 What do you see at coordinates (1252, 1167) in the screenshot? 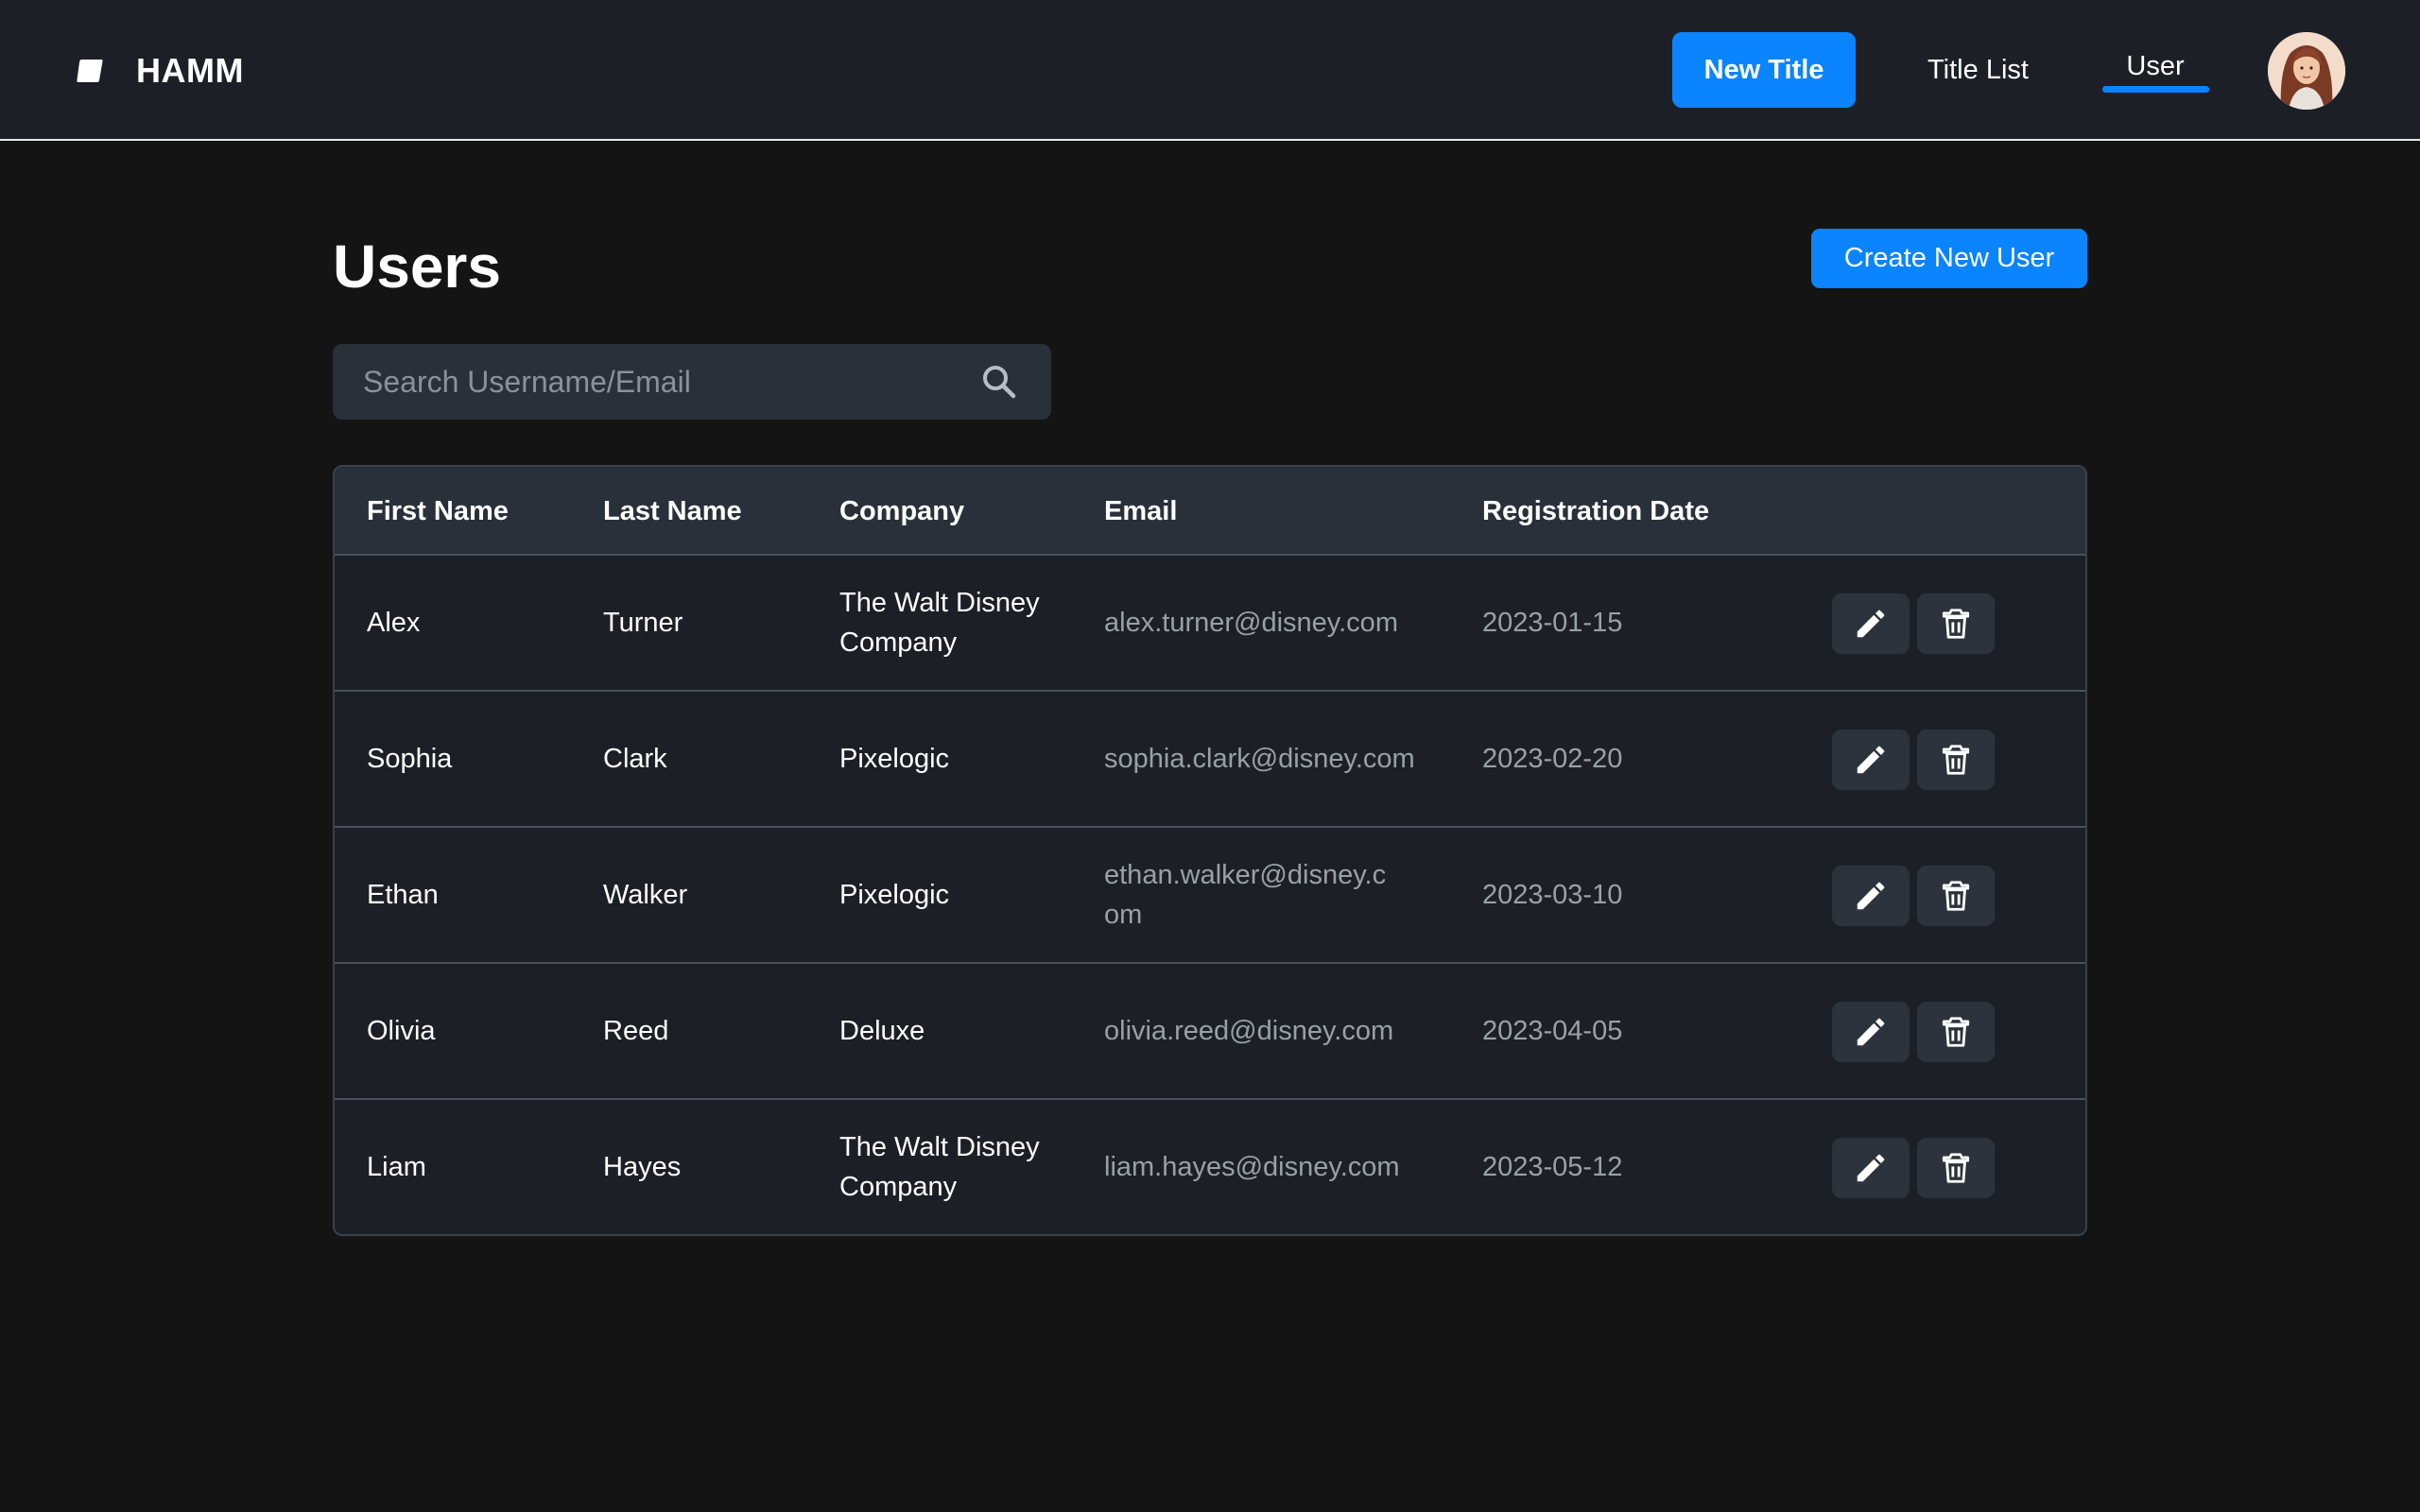
I see `cell-email: liam.hayes@disney.com` at bounding box center [1252, 1167].